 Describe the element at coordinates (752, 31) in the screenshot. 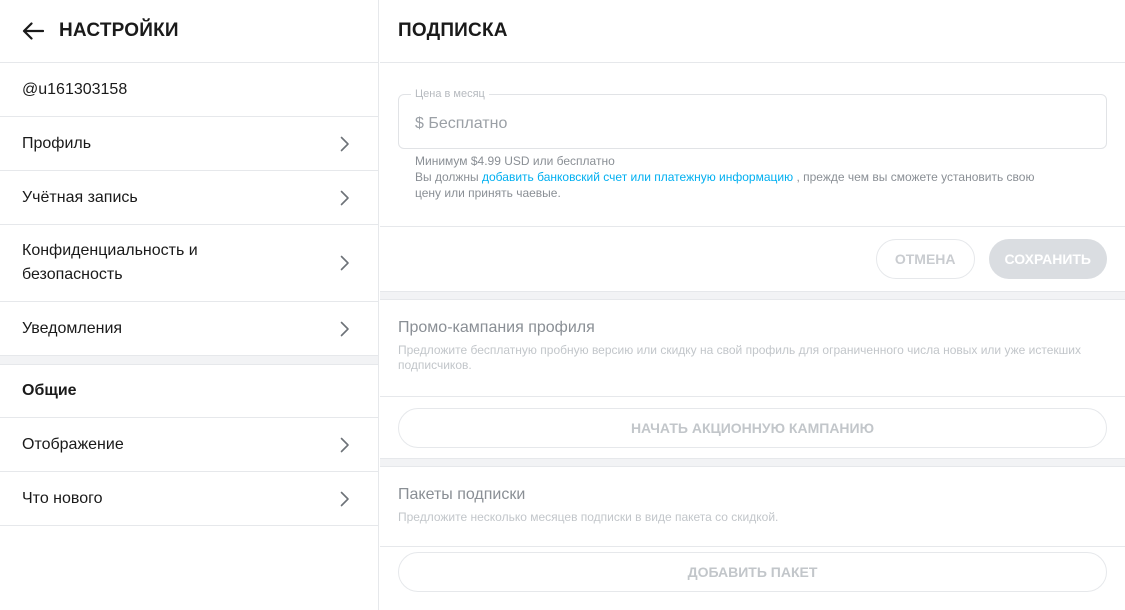

I see `main-header: ПОДПИСКА` at that location.